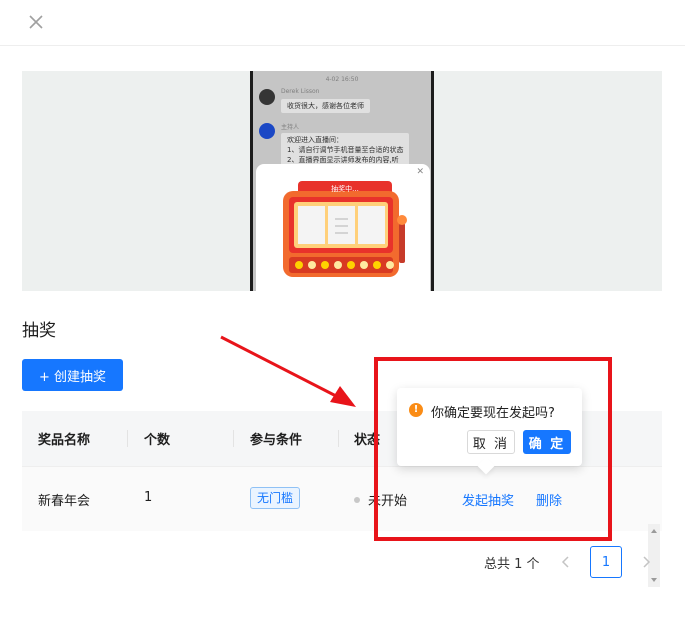  Describe the element at coordinates (357, 500) in the screenshot. I see `status-dot` at that location.